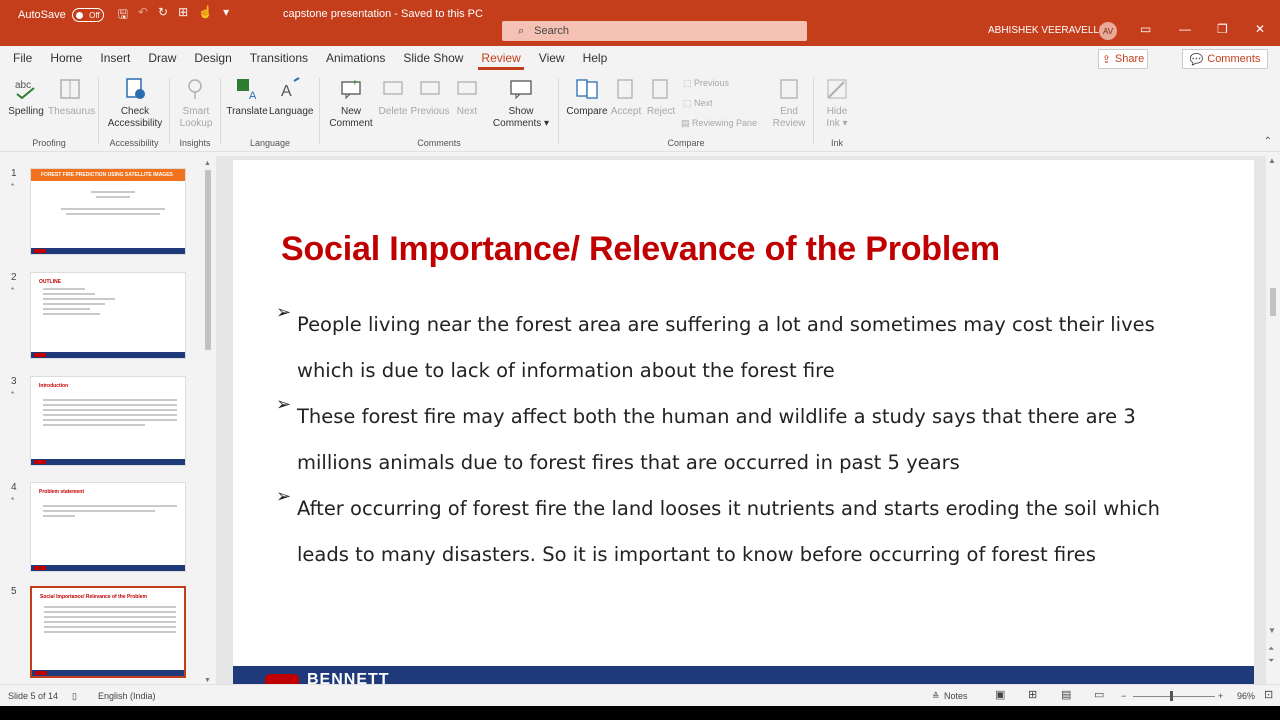  What do you see at coordinates (71, 97) in the screenshot?
I see `thesaurus-button: Thesaurus` at bounding box center [71, 97].